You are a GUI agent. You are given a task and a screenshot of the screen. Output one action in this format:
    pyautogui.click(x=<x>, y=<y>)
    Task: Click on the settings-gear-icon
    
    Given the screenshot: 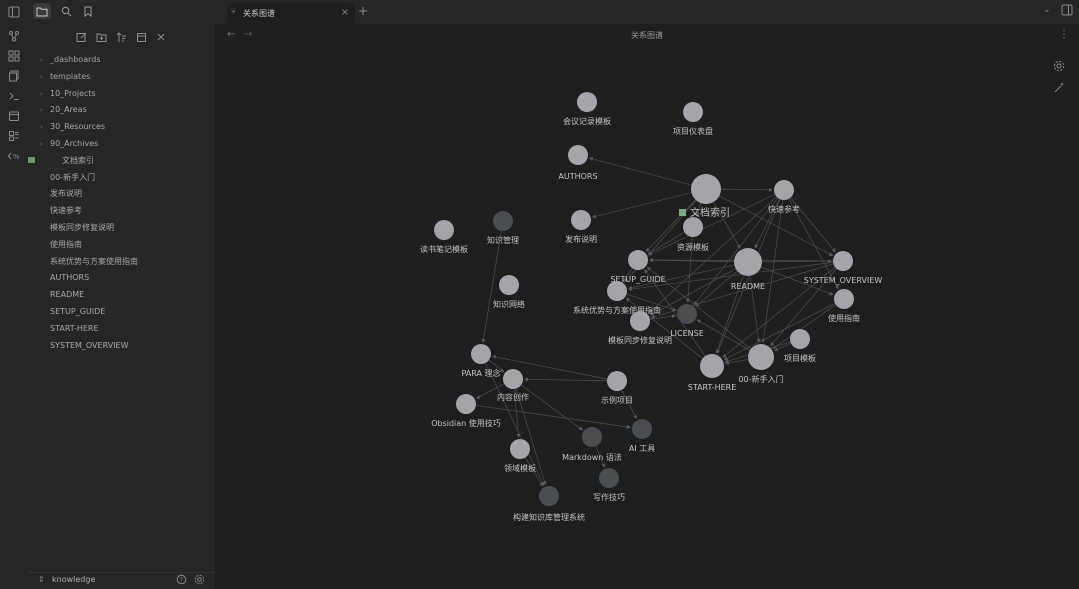 What is the action you would take?
    pyautogui.click(x=199, y=581)
    